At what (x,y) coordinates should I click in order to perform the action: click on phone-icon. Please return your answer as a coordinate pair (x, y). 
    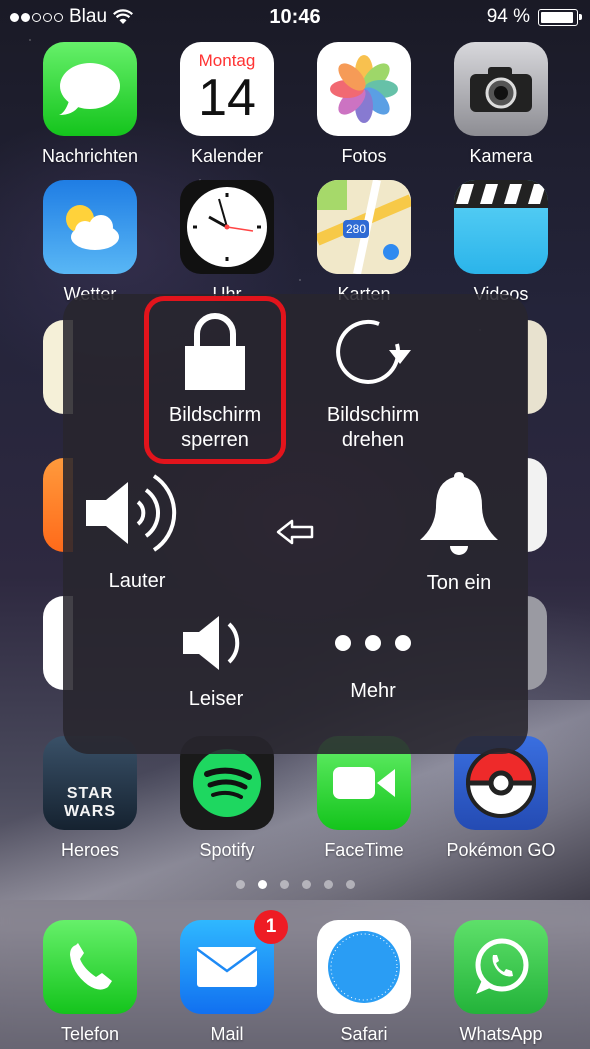
    Looking at the image, I should click on (90, 967).